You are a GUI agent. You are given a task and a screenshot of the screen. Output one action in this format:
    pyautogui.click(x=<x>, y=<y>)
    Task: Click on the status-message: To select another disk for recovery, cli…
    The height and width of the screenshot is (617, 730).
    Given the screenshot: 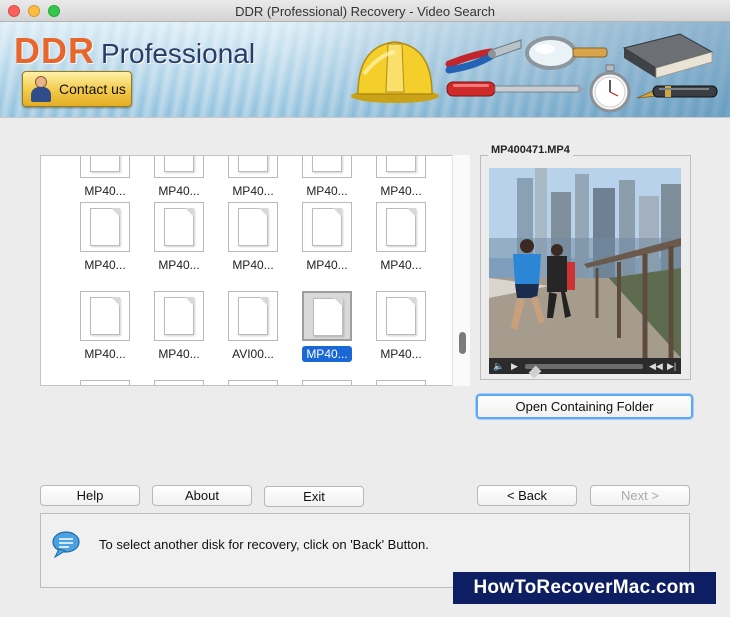 What is the action you would take?
    pyautogui.click(x=264, y=544)
    